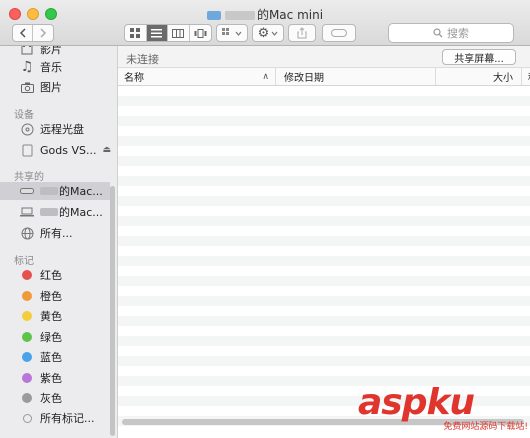  I want to click on cover-flow-button, so click(200, 33).